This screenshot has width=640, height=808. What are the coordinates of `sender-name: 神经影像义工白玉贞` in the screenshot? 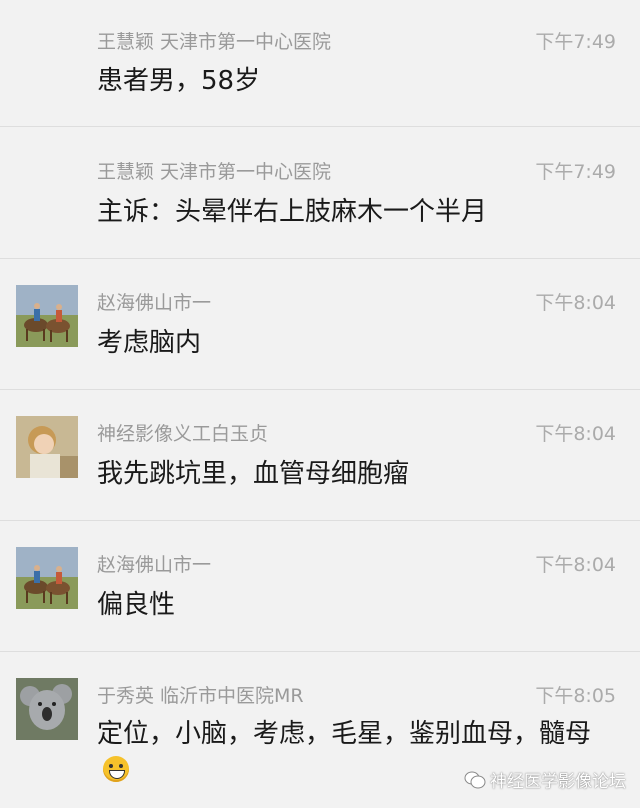 It's located at (182, 432).